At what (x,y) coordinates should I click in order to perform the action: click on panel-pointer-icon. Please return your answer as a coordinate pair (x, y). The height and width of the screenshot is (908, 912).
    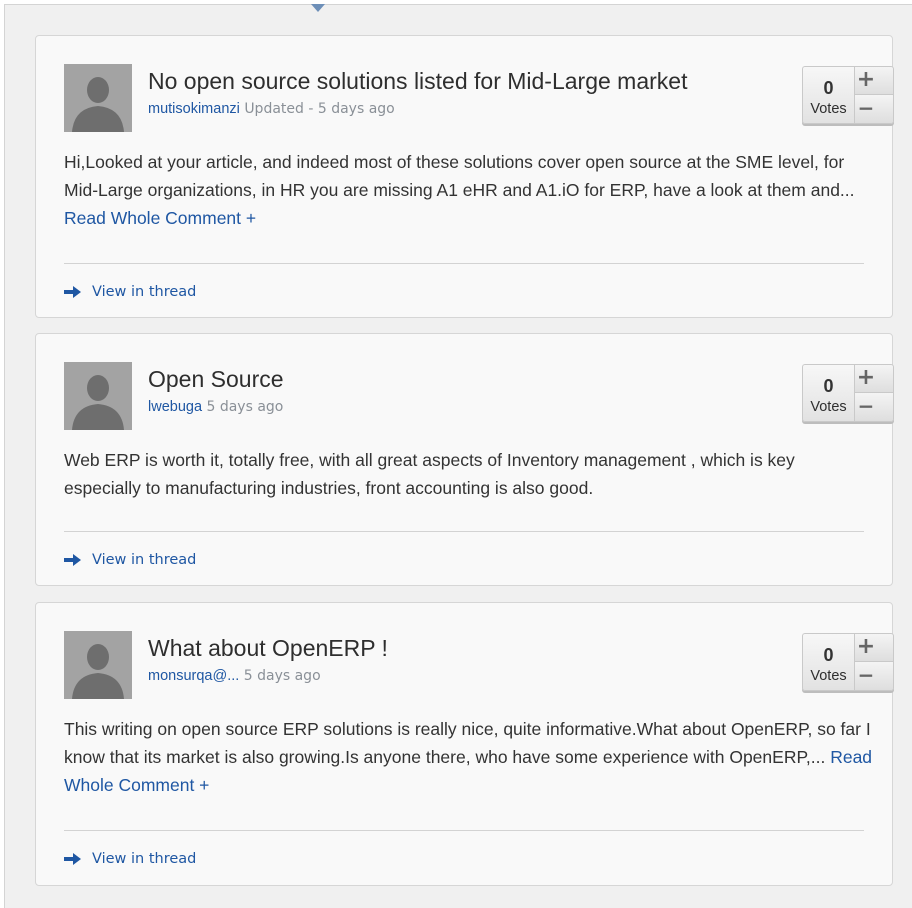
    Looking at the image, I should click on (318, 8).